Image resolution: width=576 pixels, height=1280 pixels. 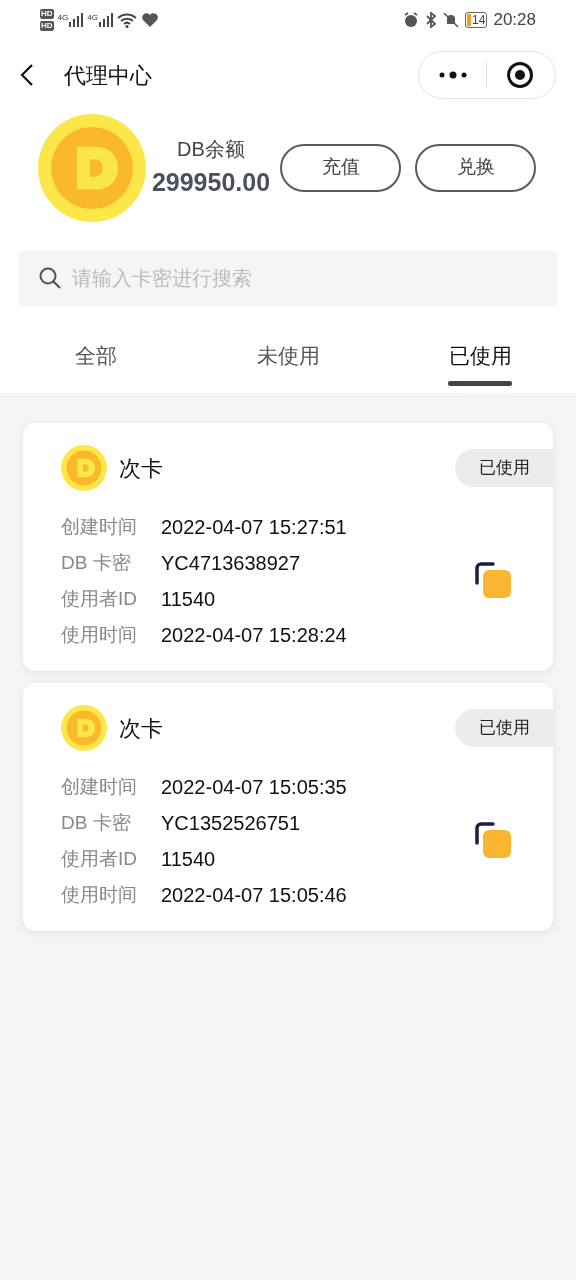 I want to click on field-value: YC1352526751, so click(x=230, y=823).